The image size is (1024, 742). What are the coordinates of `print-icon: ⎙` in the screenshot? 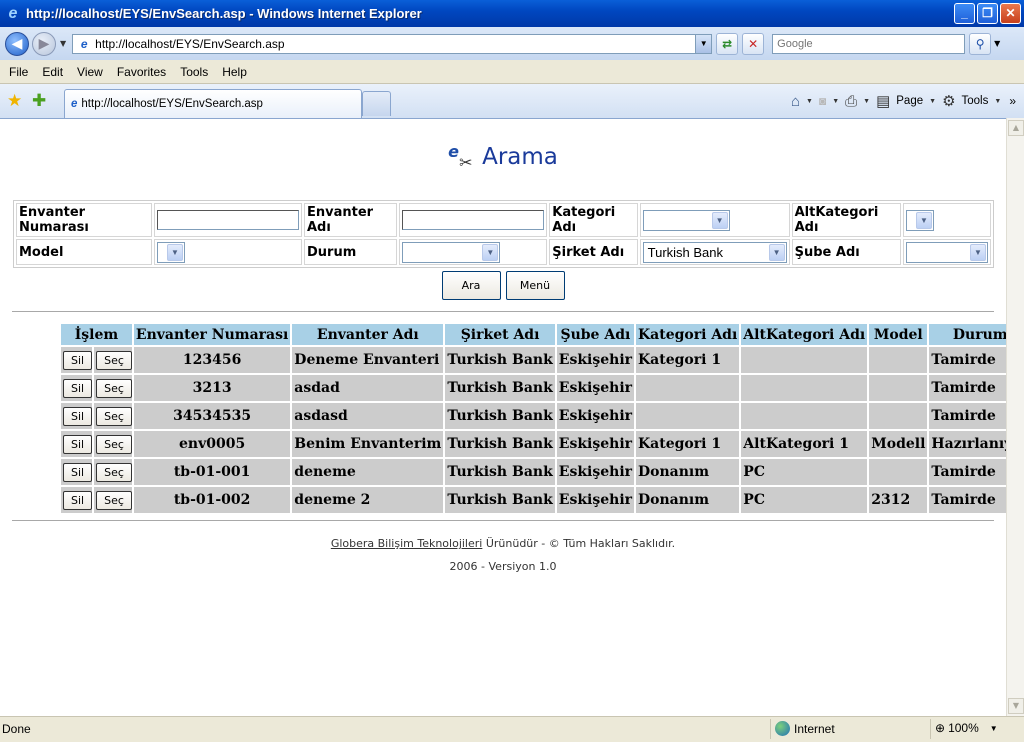 It's located at (851, 101).